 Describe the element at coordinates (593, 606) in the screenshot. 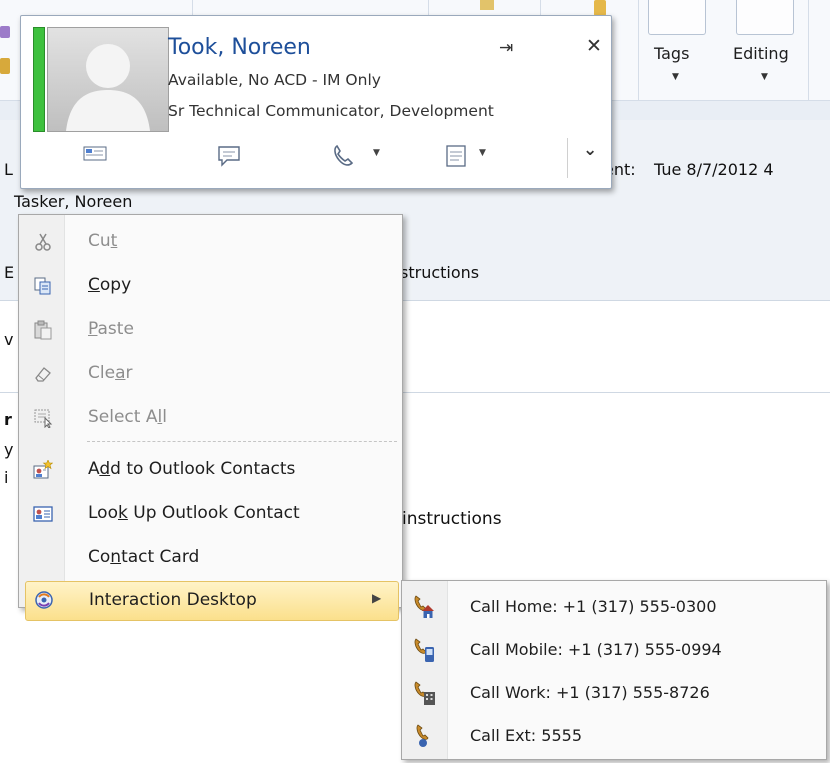

I see `submenu-item-label: Call Home: +1 (317) 555-0300` at that location.